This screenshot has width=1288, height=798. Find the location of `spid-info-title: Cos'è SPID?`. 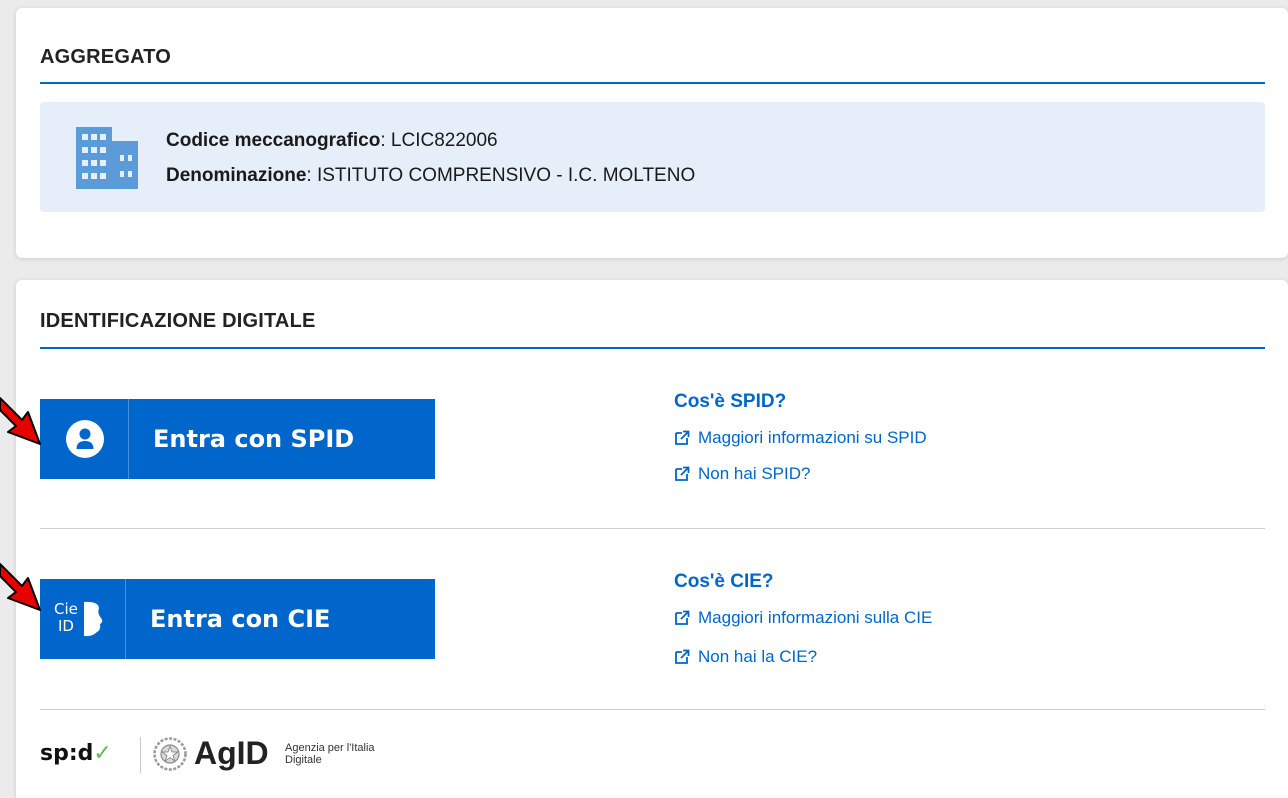

spid-info-title: Cos'è SPID? is located at coordinates (730, 401).